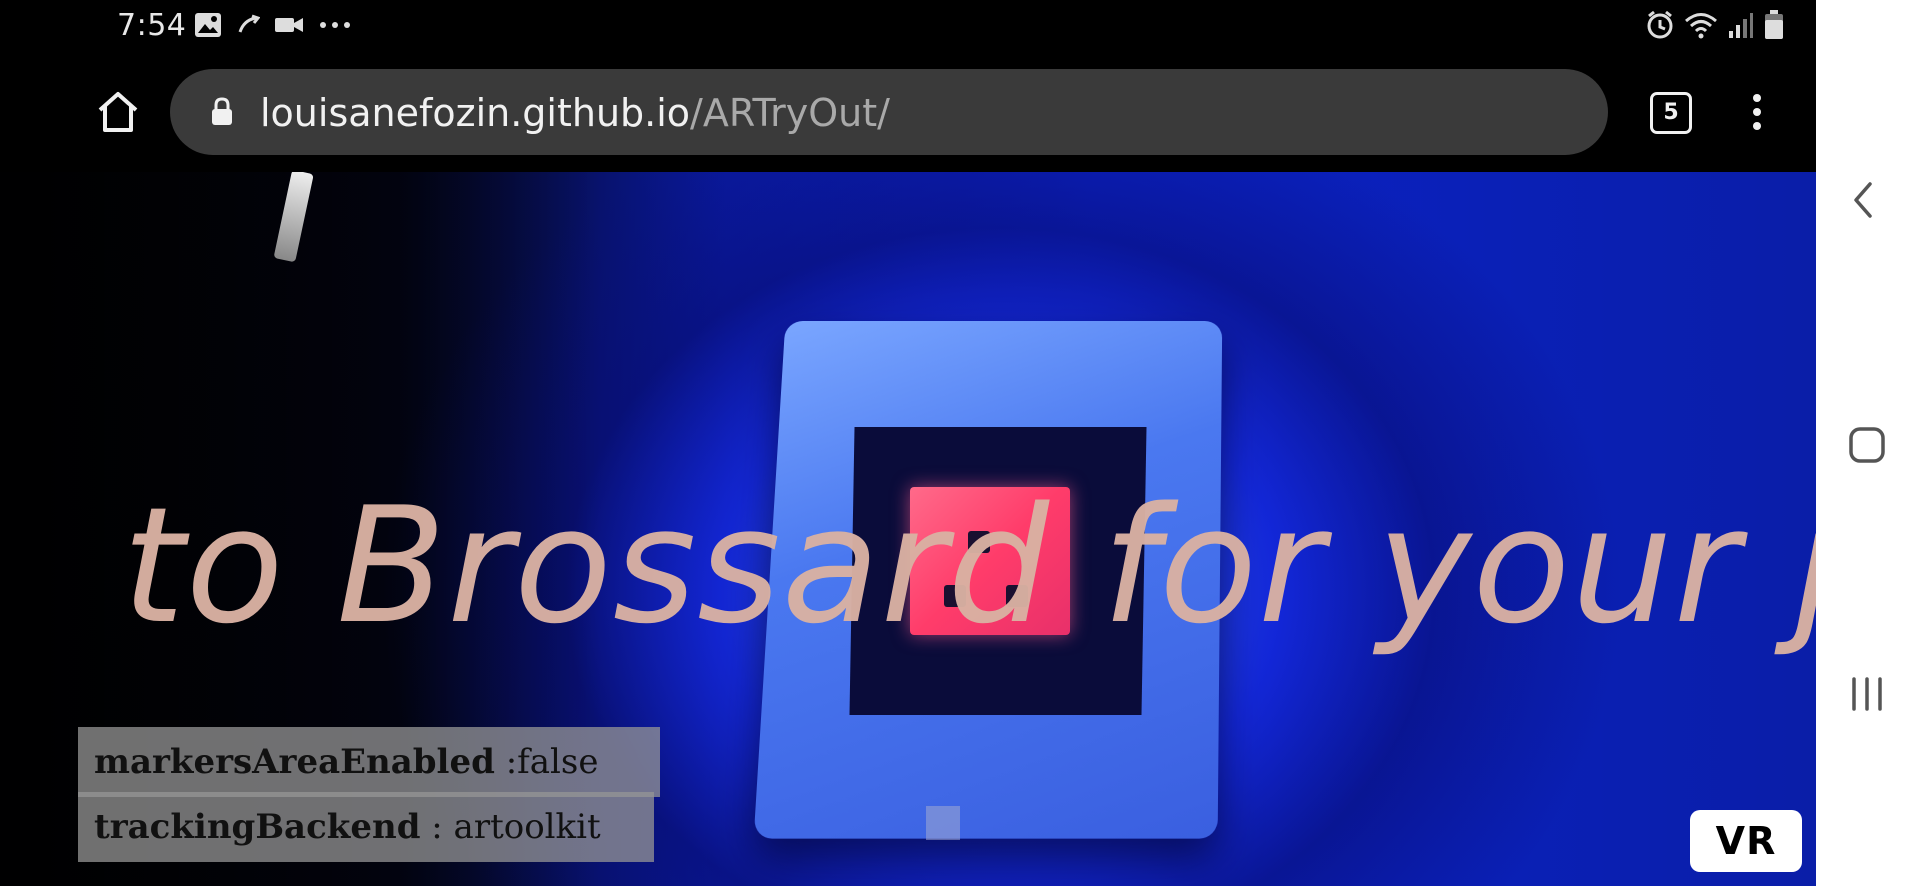  What do you see at coordinates (1741, 25) in the screenshot?
I see `signal-icon` at bounding box center [1741, 25].